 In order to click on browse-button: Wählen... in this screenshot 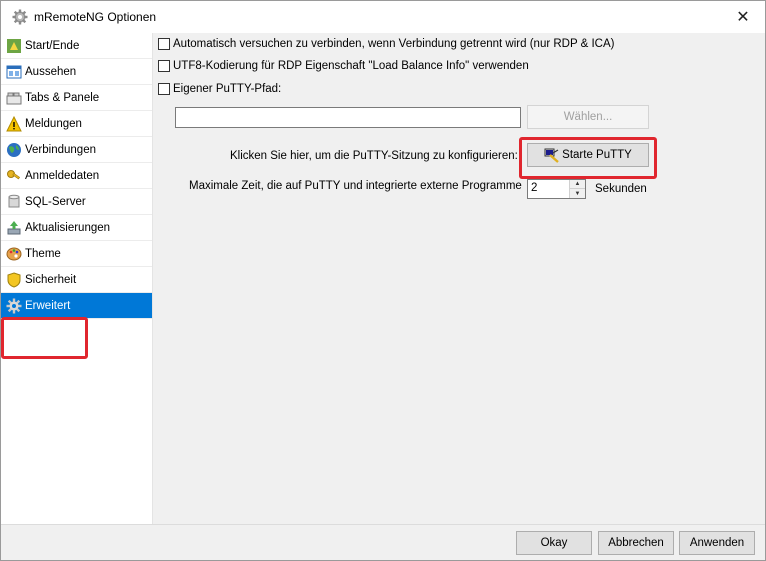, I will do `click(588, 117)`.